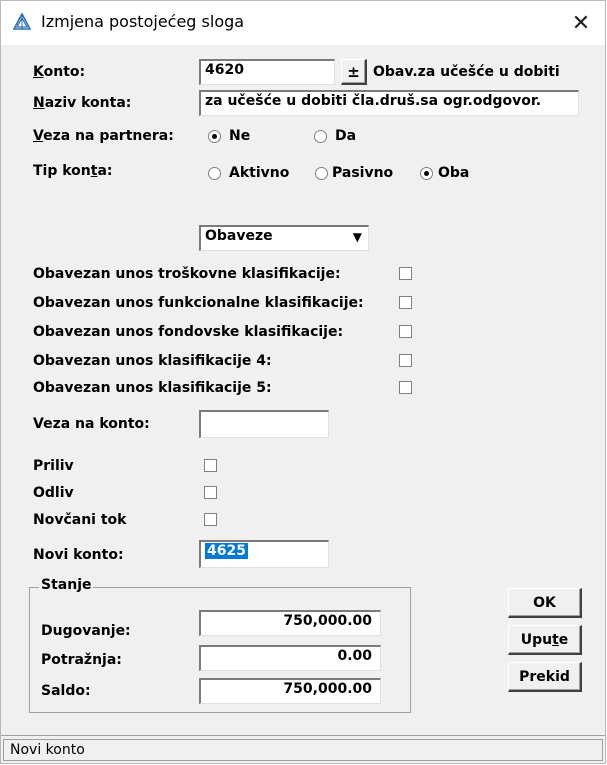  Describe the element at coordinates (264, 554) in the screenshot. I see `novi-konto-input: 4625` at that location.